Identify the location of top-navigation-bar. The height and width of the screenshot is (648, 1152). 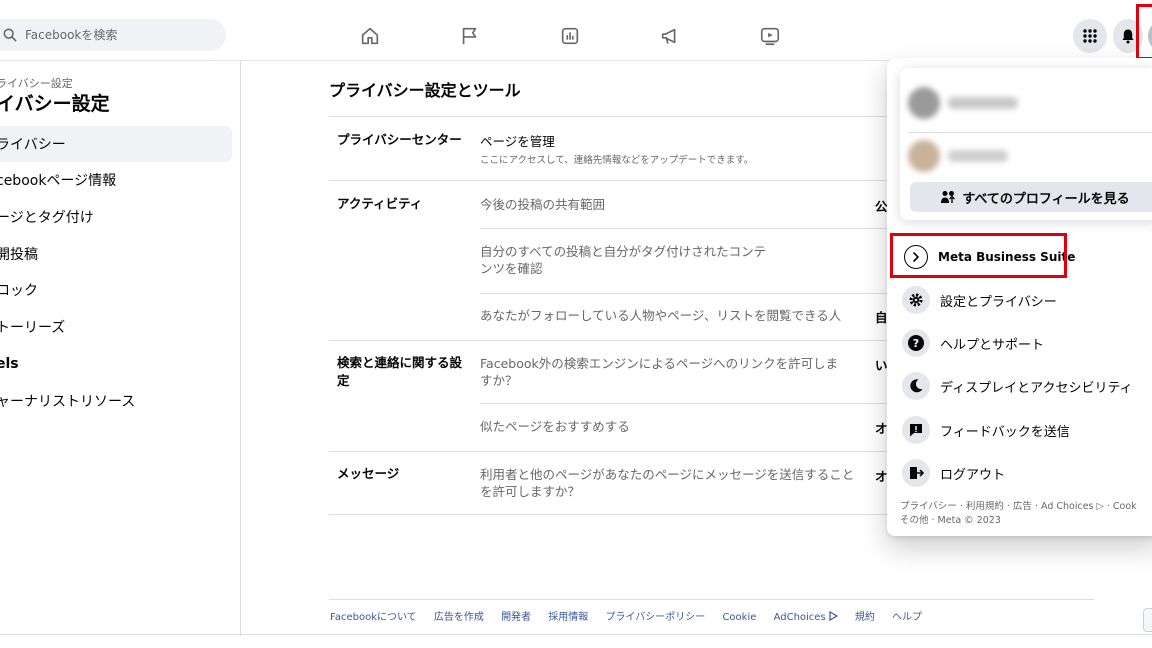
(576, 35).